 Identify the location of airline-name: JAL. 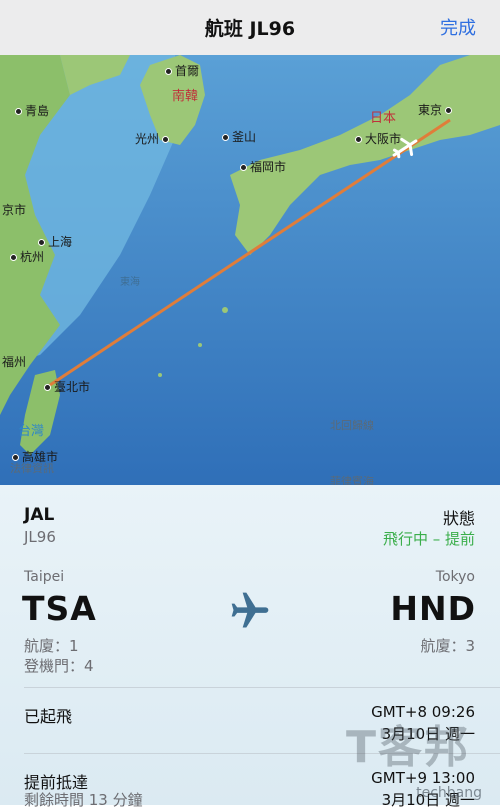
(39, 515).